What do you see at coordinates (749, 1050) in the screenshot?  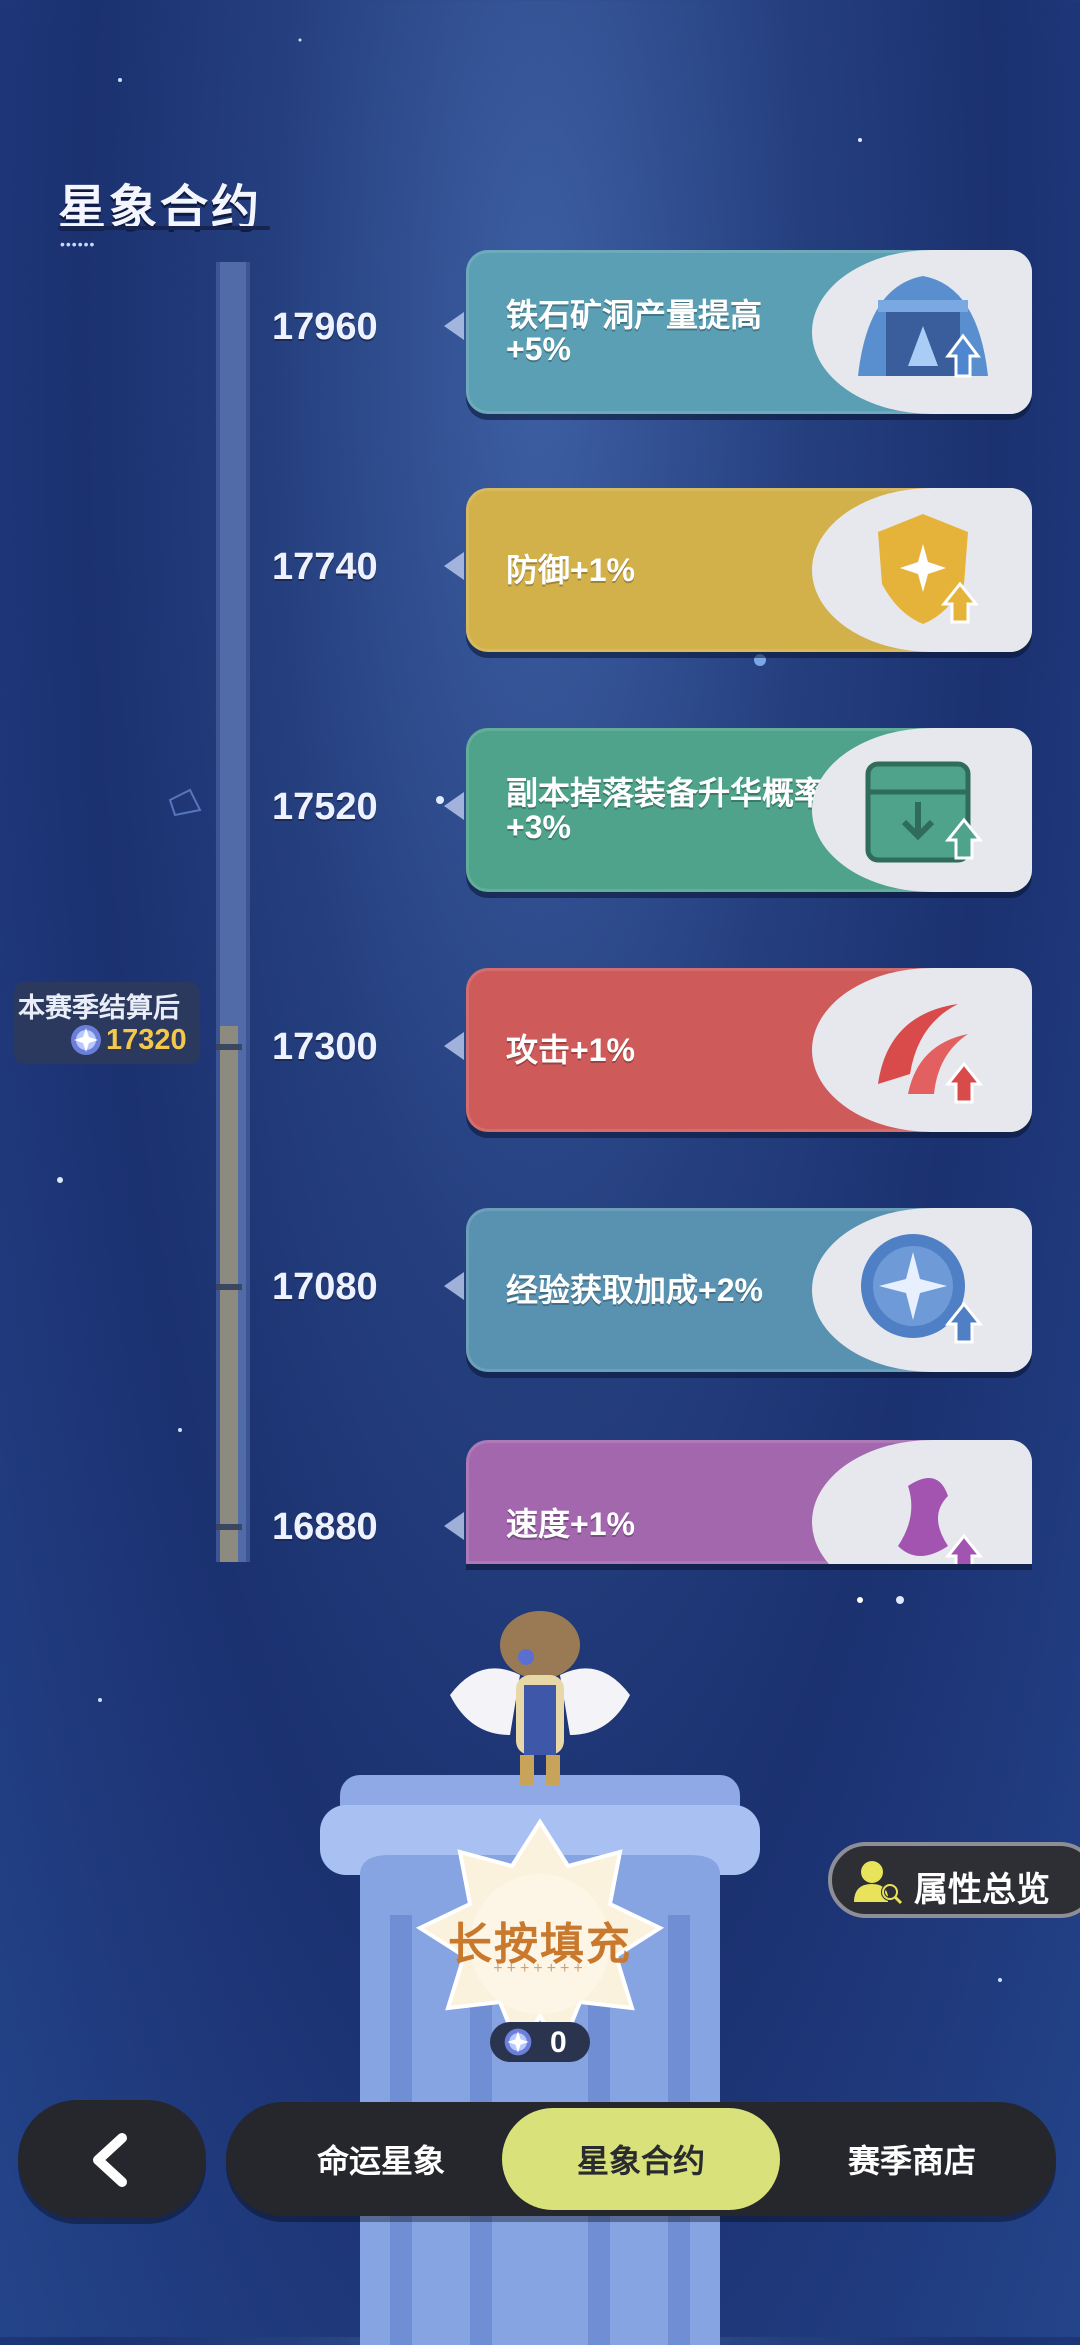 I see `milestone-card: 攻击+1%` at bounding box center [749, 1050].